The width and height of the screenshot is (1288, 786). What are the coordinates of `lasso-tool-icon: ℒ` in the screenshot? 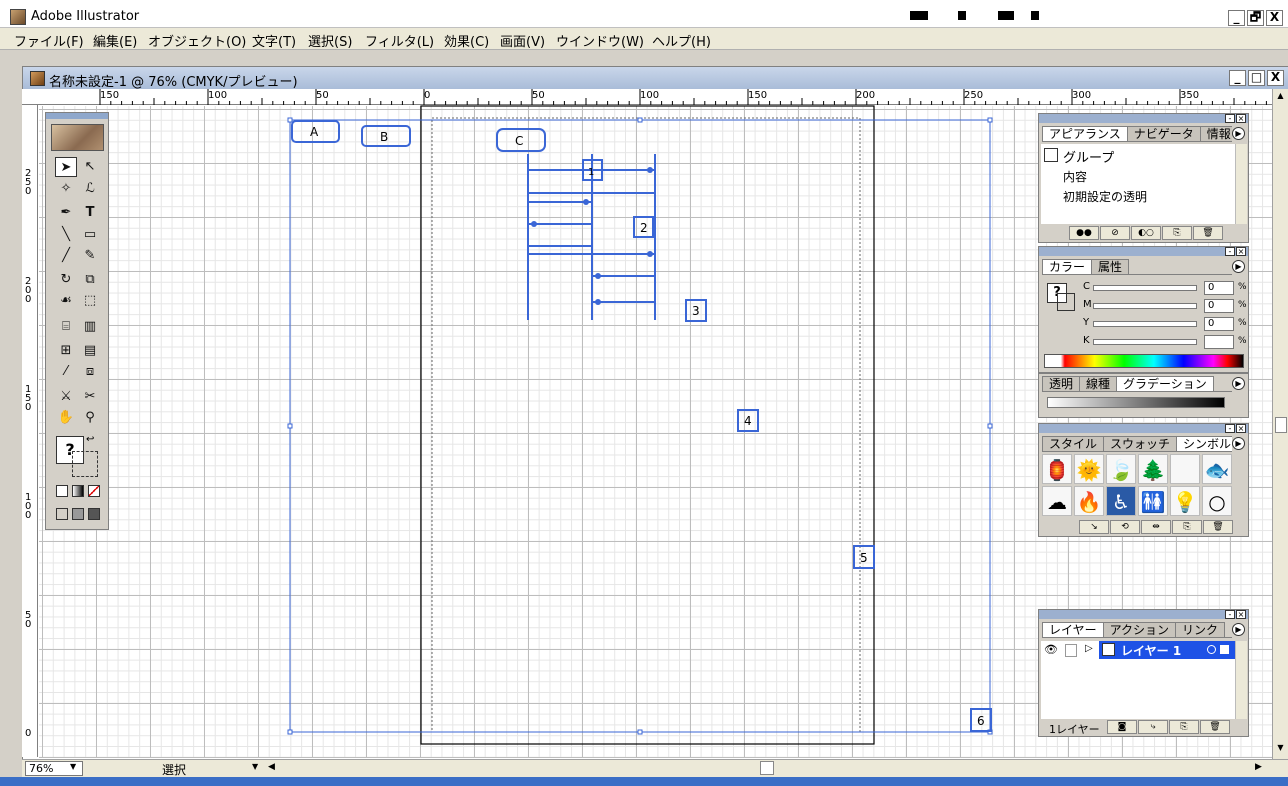 It's located at (90, 189).